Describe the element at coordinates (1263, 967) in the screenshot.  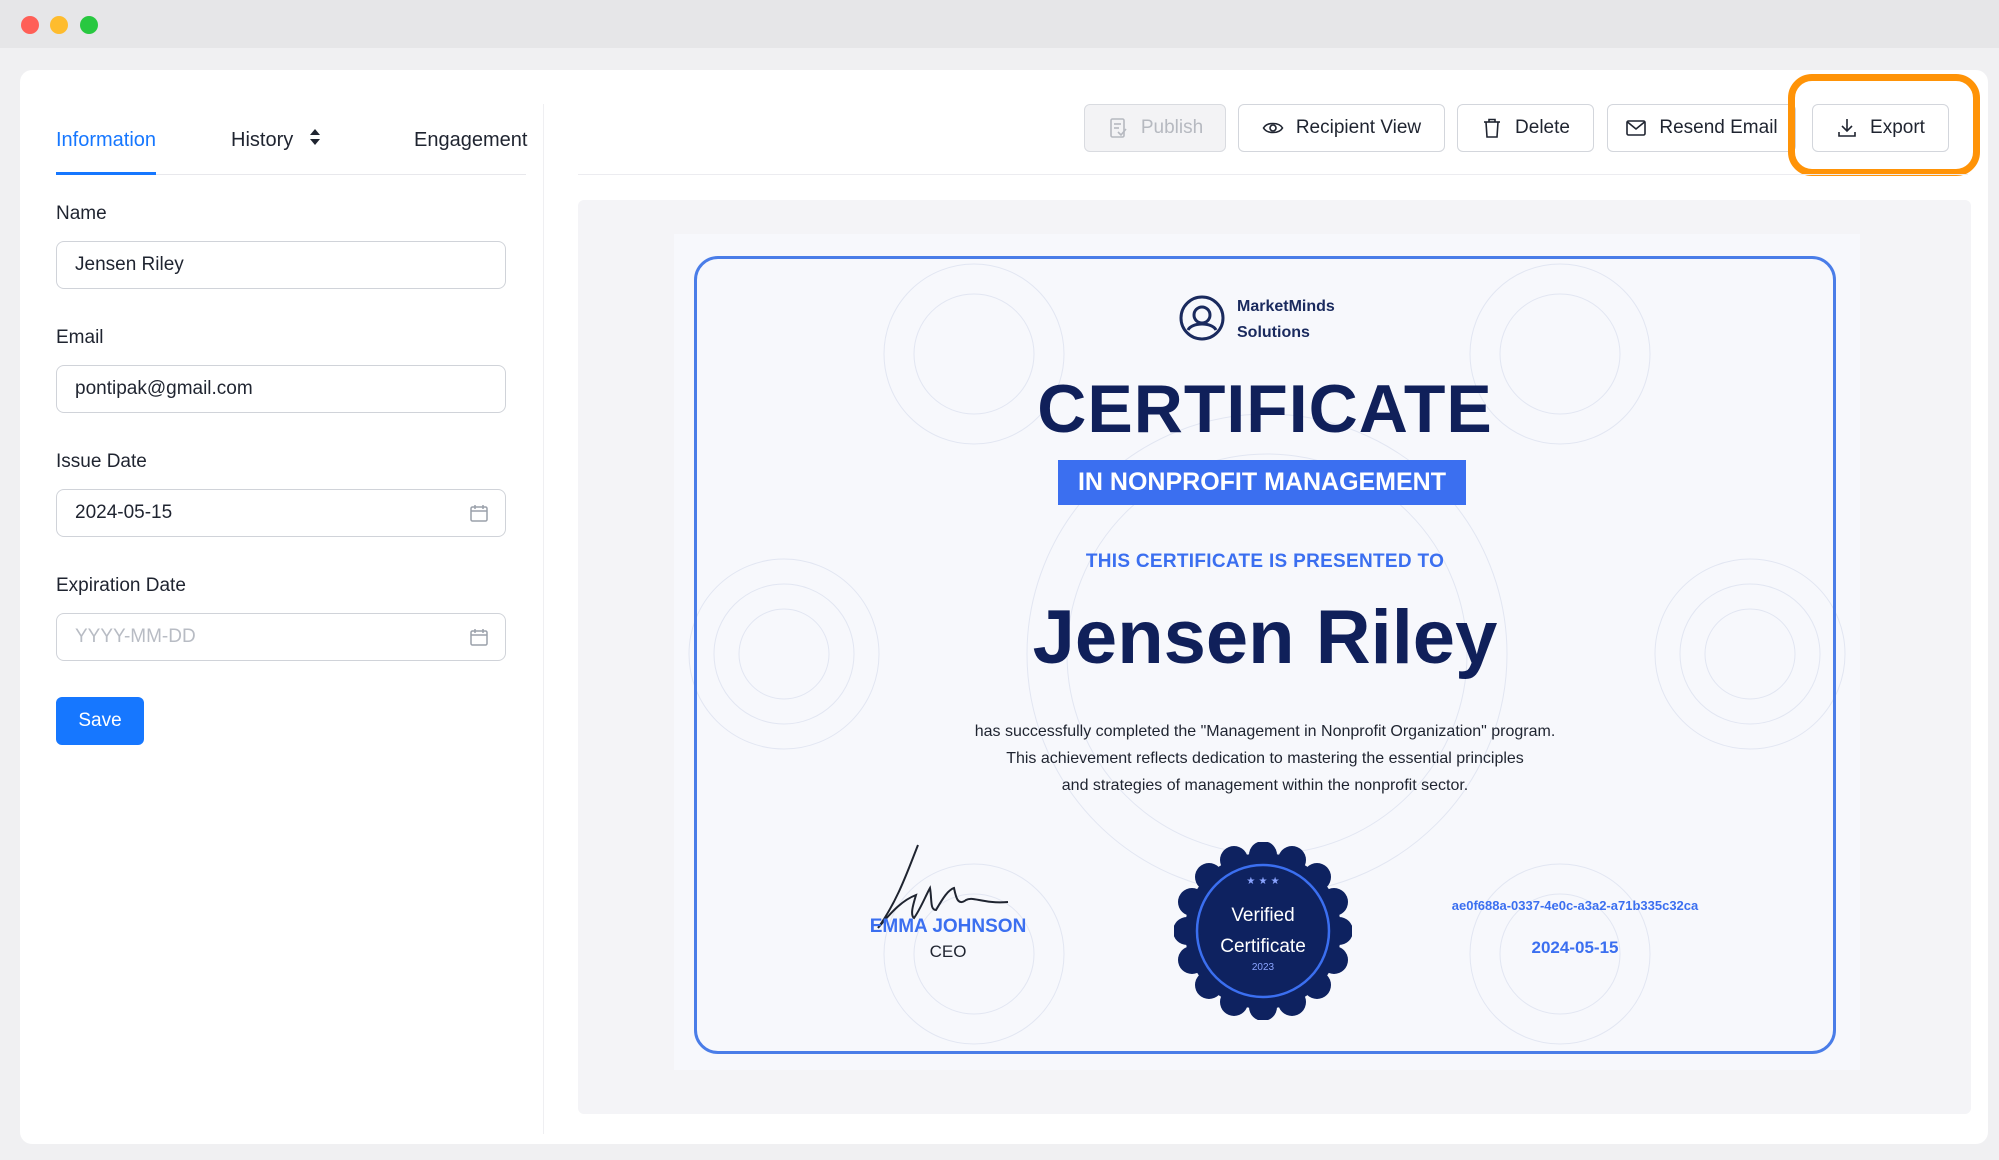
I see `seal-year: 2023` at that location.